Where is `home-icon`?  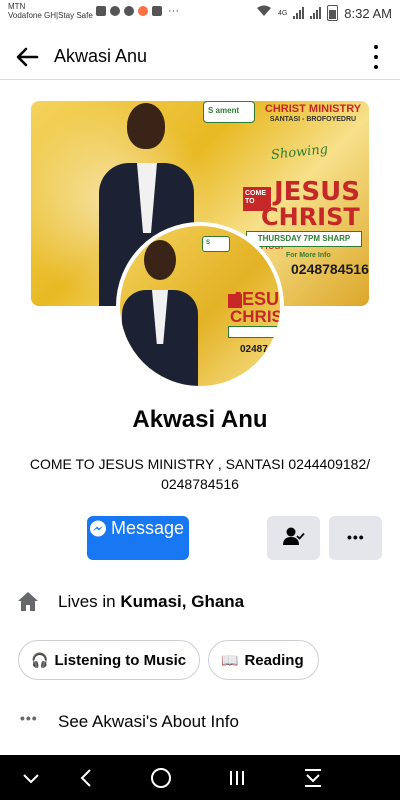
home-icon is located at coordinates (28, 601).